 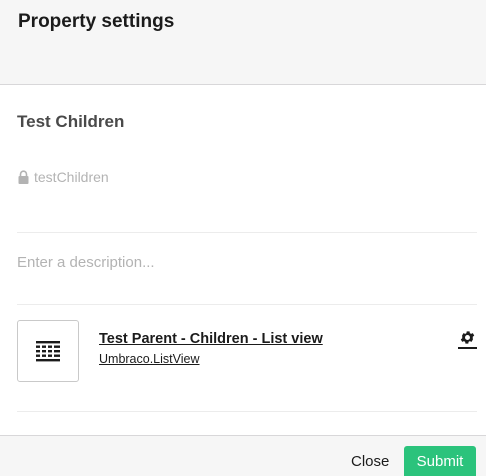 I want to click on gear-icon, so click(x=467, y=337).